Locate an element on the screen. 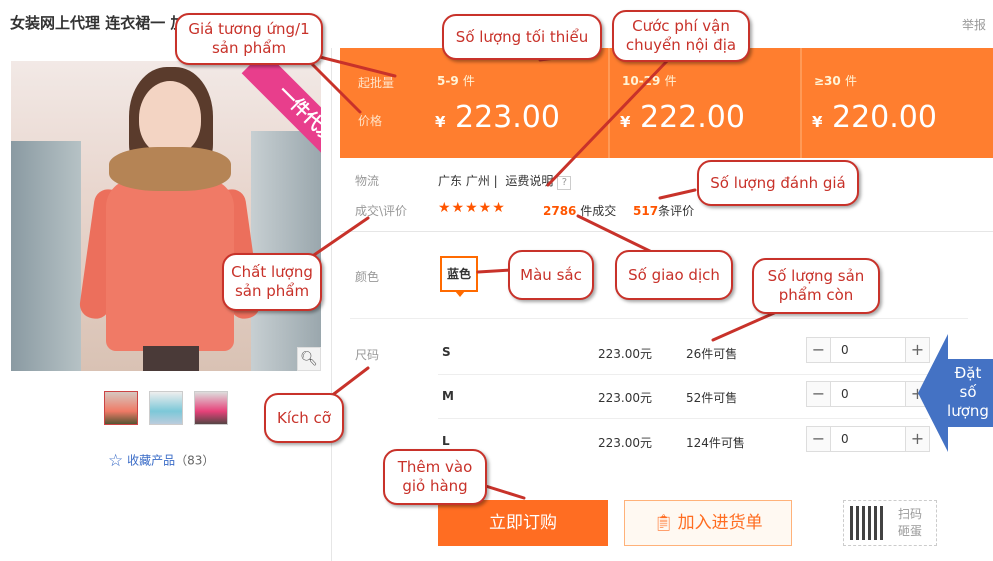  color-label: 颜色 is located at coordinates (367, 277).